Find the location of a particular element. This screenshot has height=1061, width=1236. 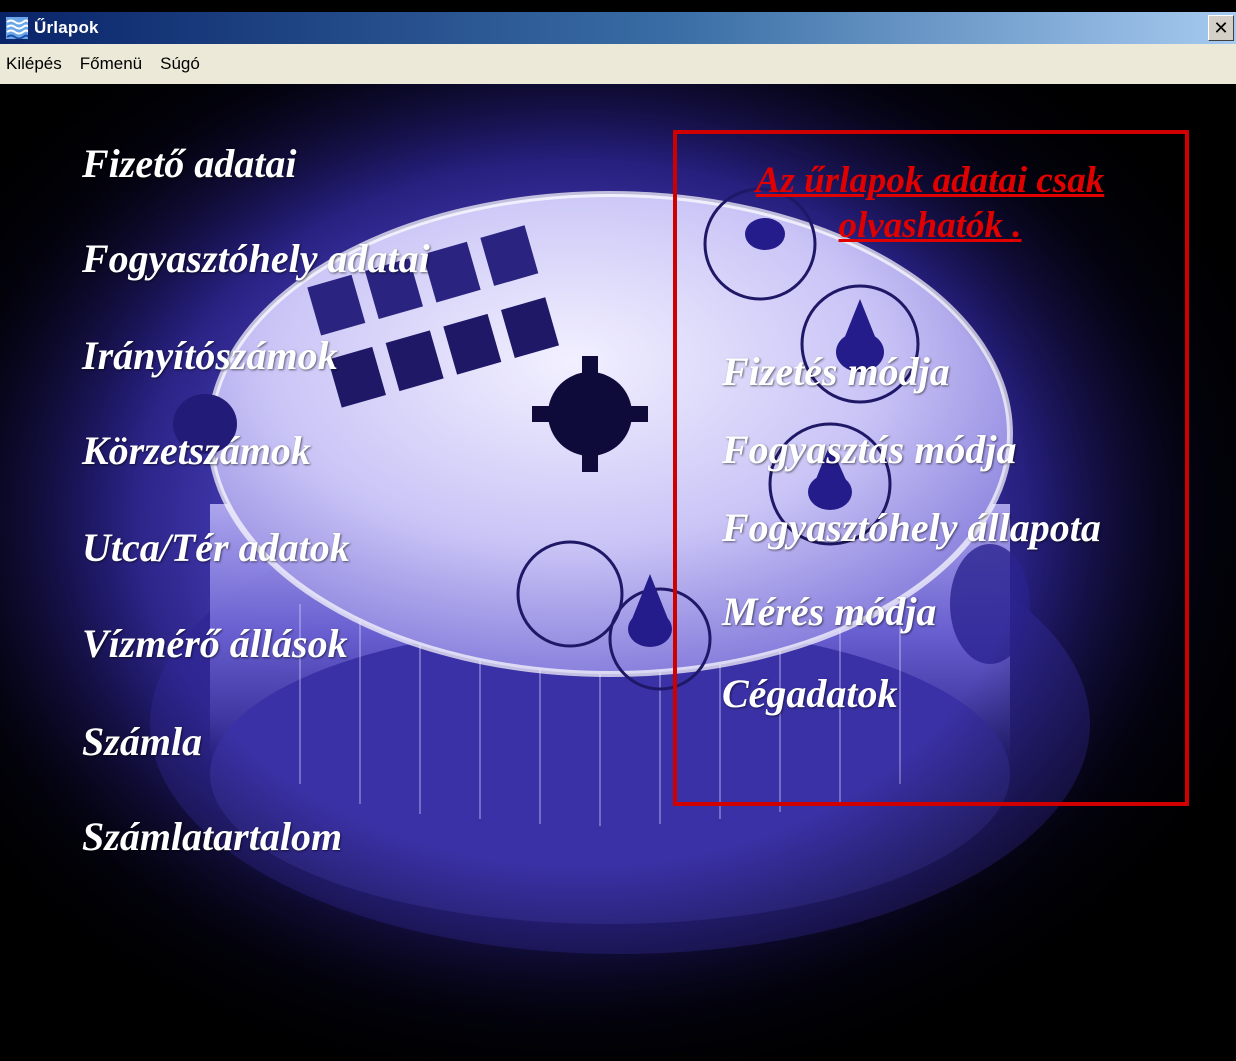

menu-bar: Kilépés Főmenü Súgó is located at coordinates (618, 64).